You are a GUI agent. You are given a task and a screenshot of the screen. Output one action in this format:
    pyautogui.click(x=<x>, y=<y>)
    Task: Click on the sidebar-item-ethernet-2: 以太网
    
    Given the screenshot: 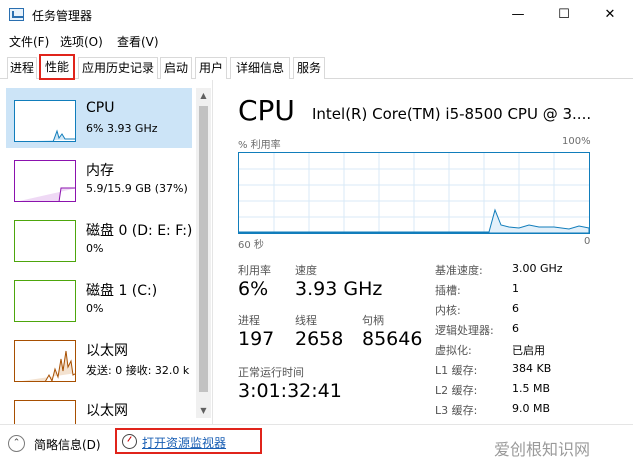 What is the action you would take?
    pyautogui.click(x=99, y=406)
    